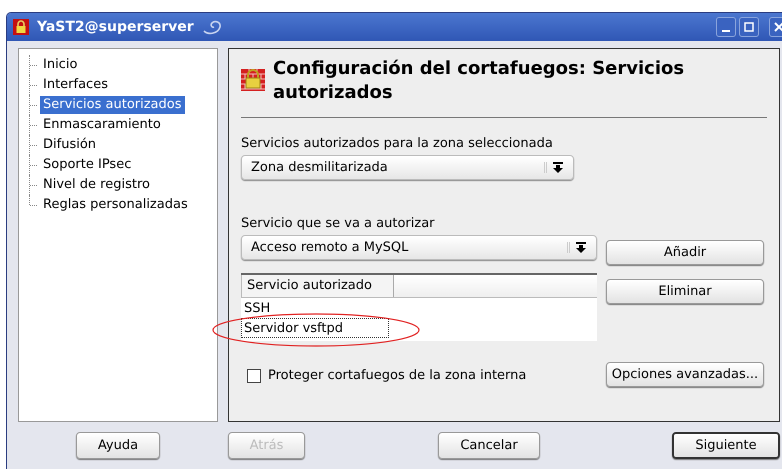 The width and height of the screenshot is (782, 469). I want to click on page-heading: Configuración del cortafuegos: Servicios autorizados, so click(479, 81).